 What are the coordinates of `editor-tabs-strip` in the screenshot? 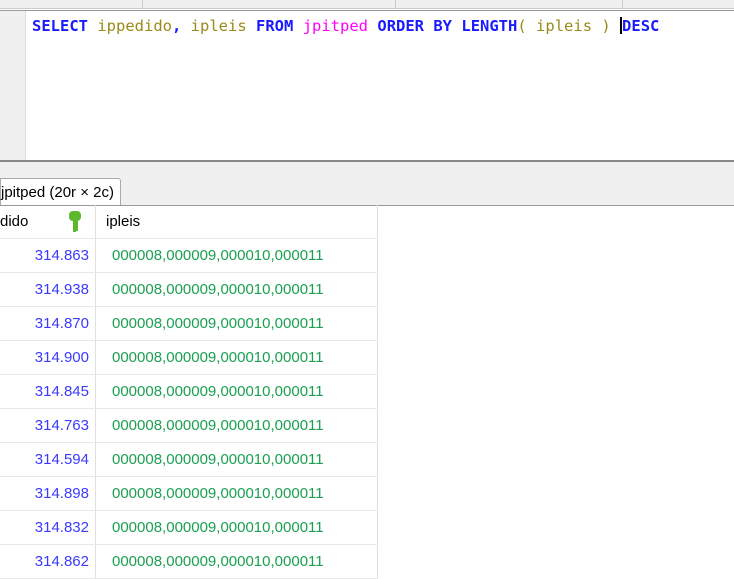 It's located at (367, 4).